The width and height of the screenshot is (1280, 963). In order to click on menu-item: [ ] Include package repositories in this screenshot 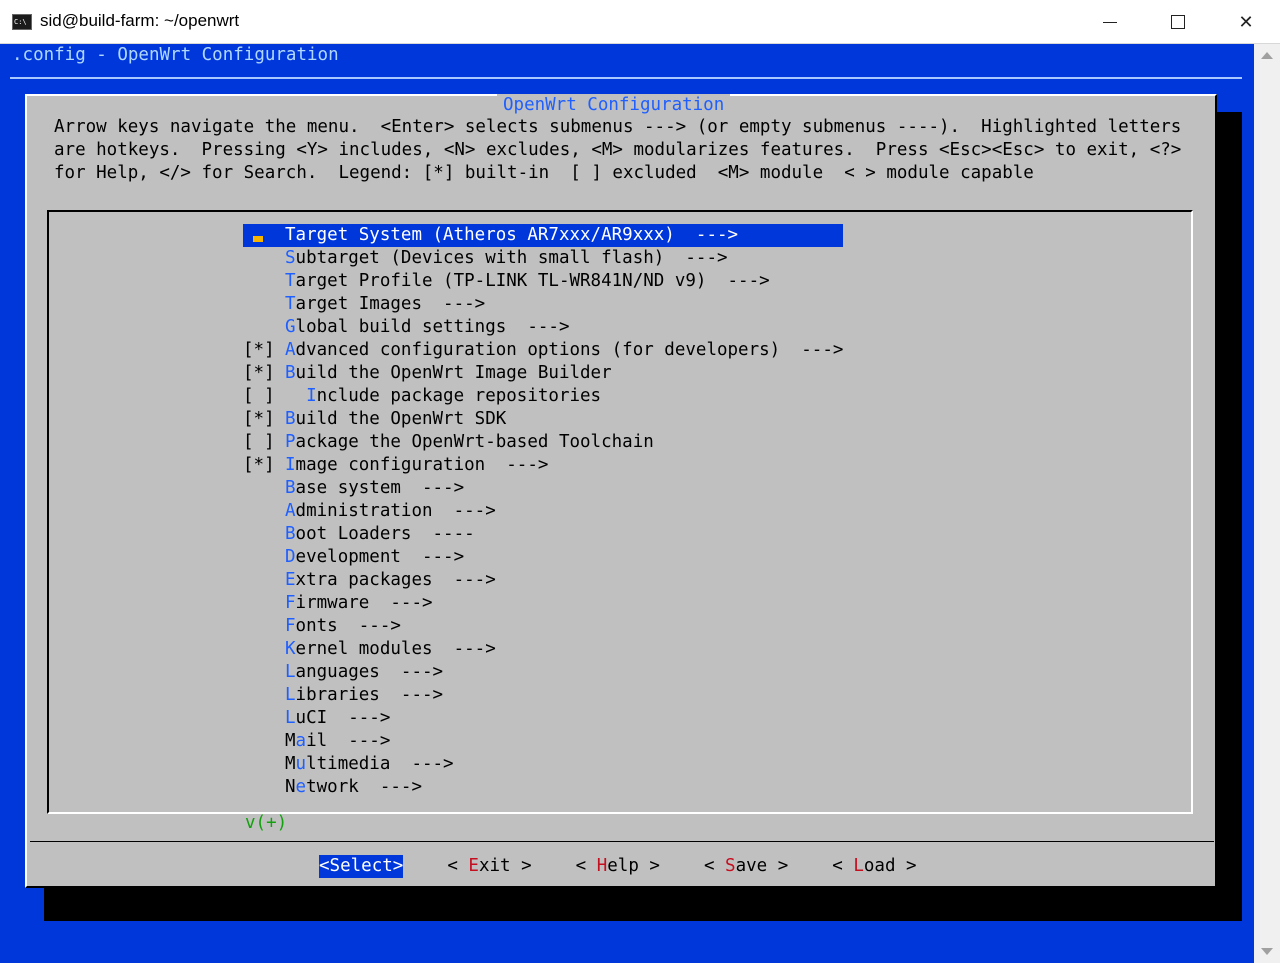, I will do `click(543, 396)`.